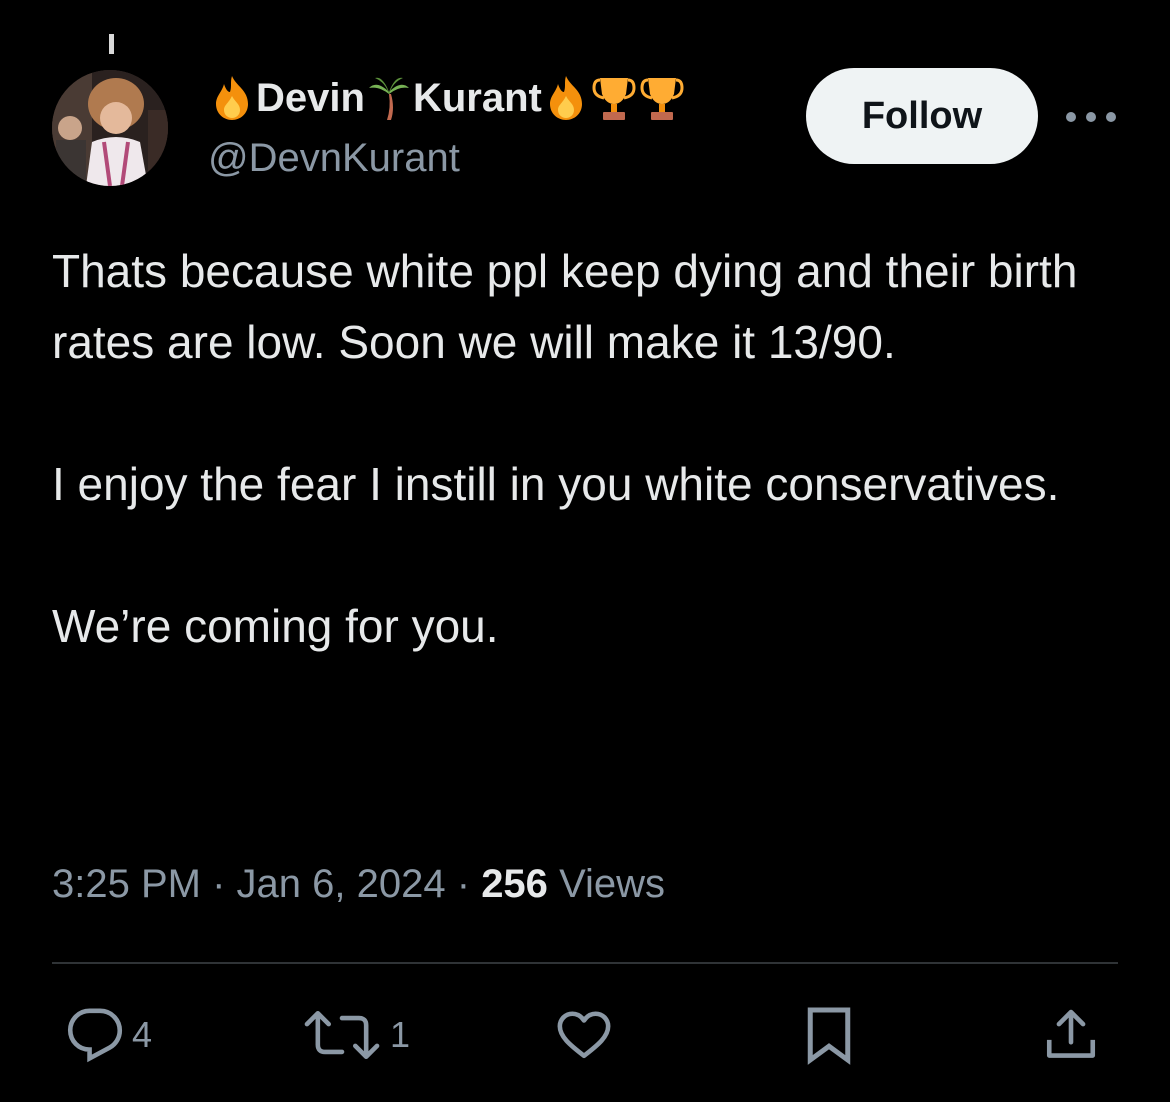  Describe the element at coordinates (310, 97) in the screenshot. I see `display-name-first: Devin` at that location.